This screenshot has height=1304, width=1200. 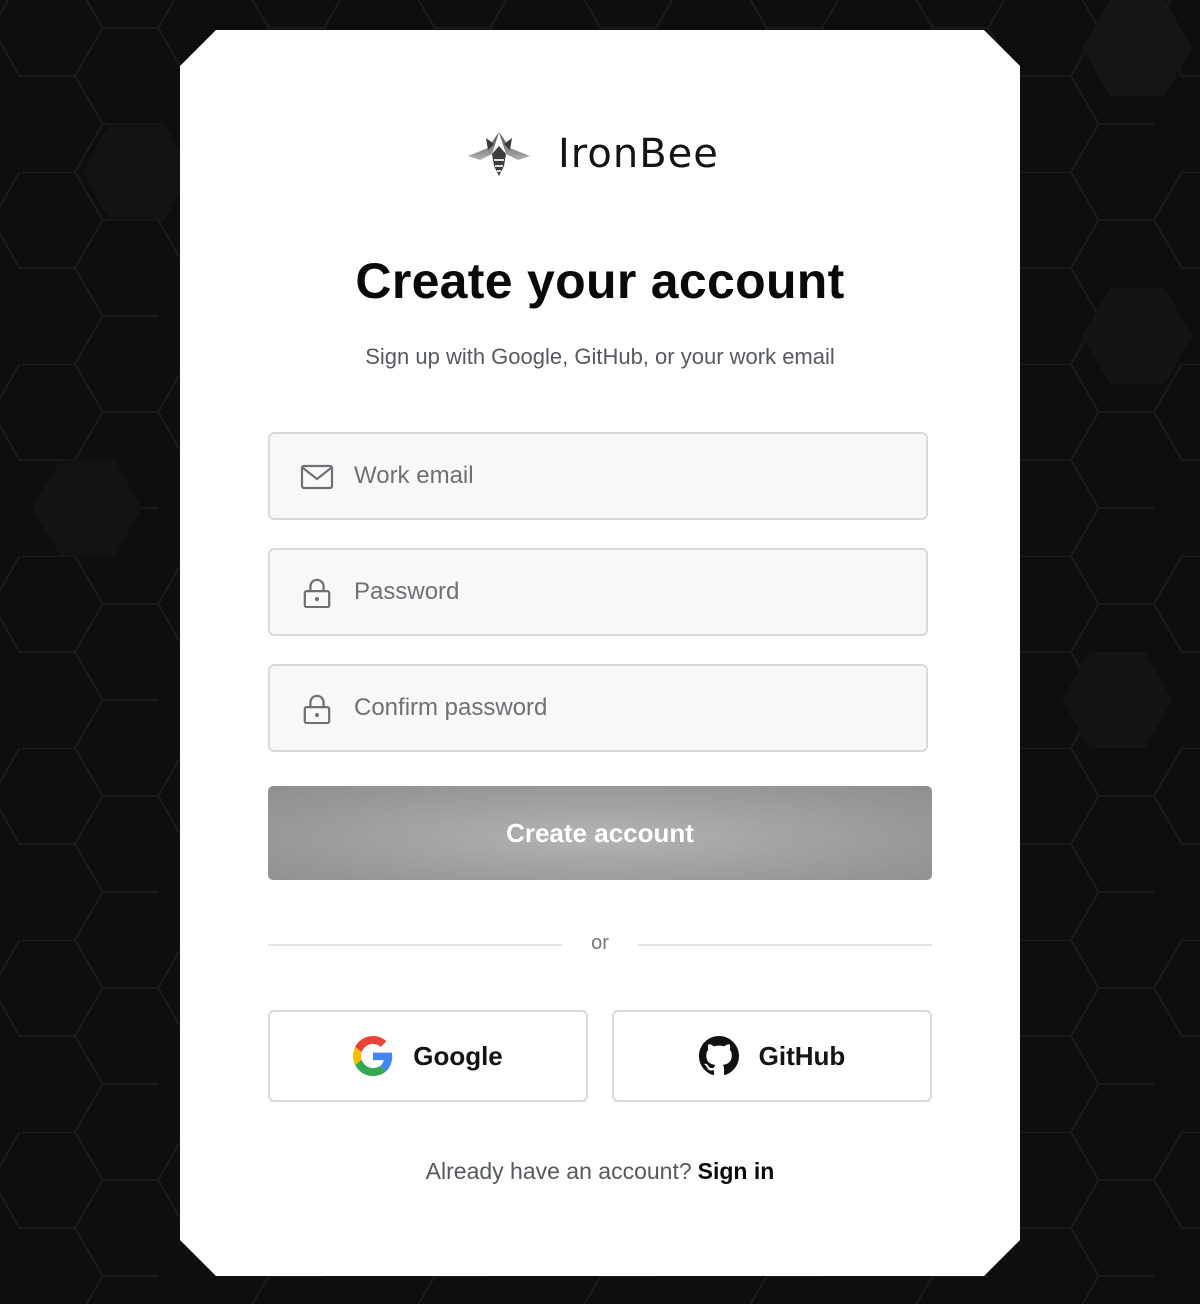 I want to click on password-field, so click(x=598, y=592).